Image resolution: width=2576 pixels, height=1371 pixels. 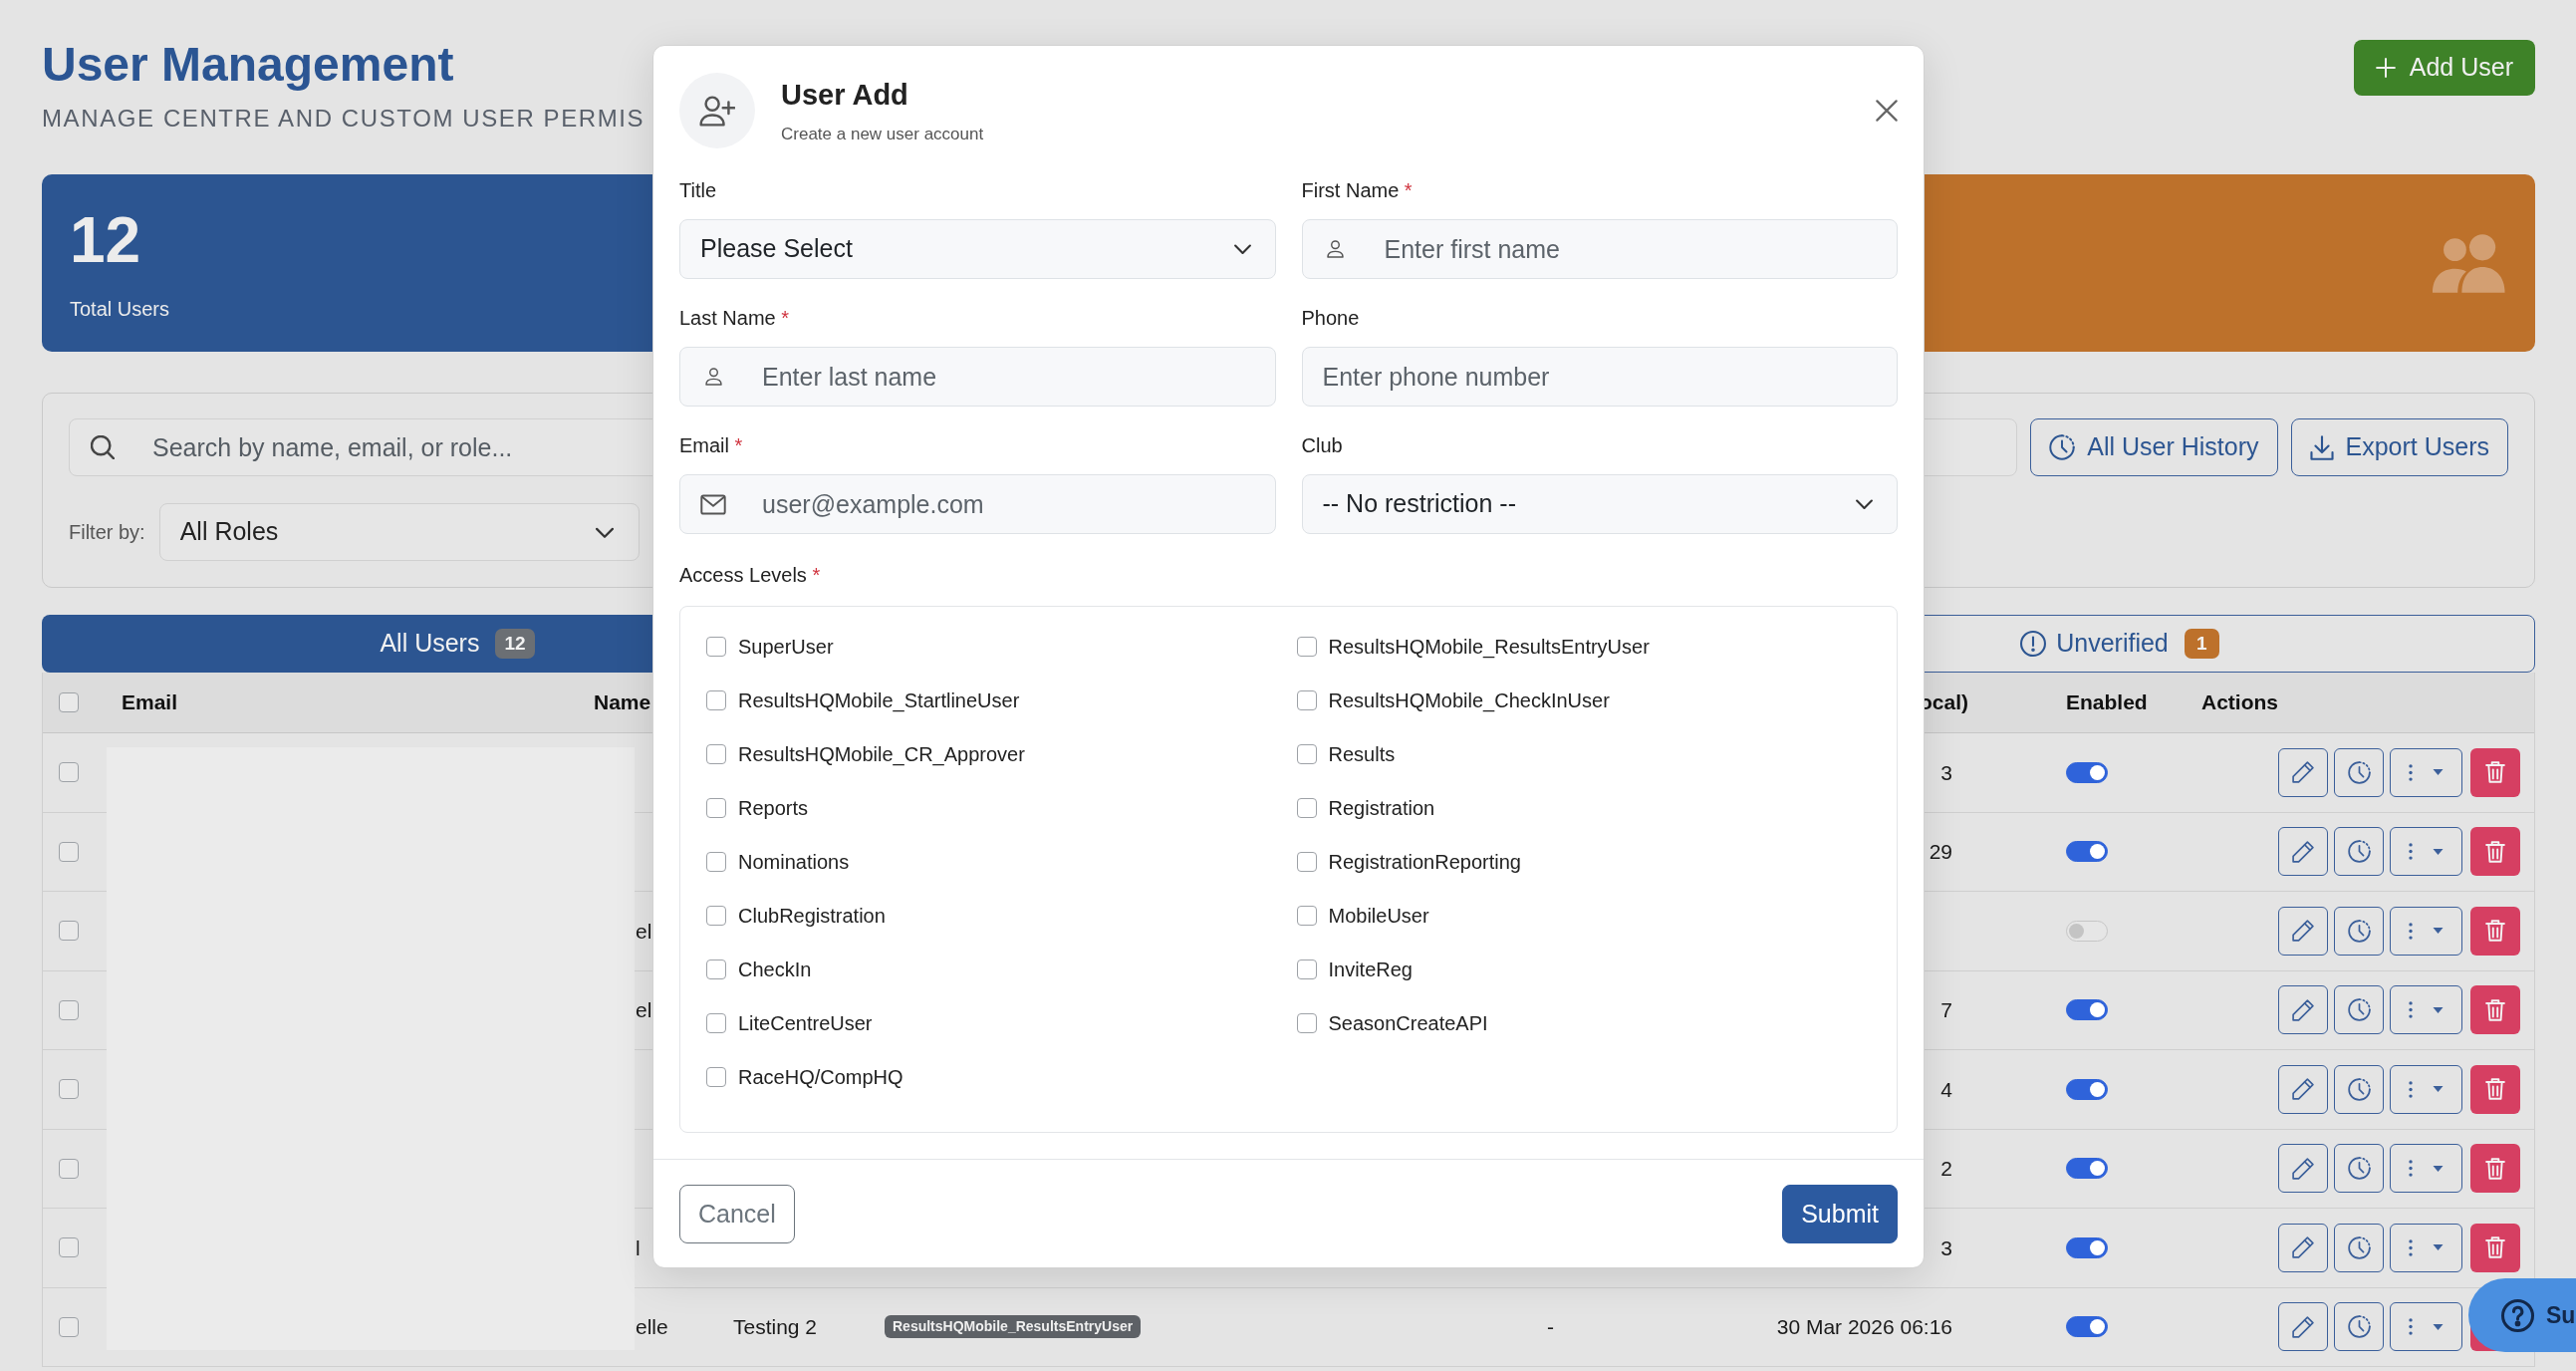 I want to click on field-label: First Name *, so click(x=1357, y=190).